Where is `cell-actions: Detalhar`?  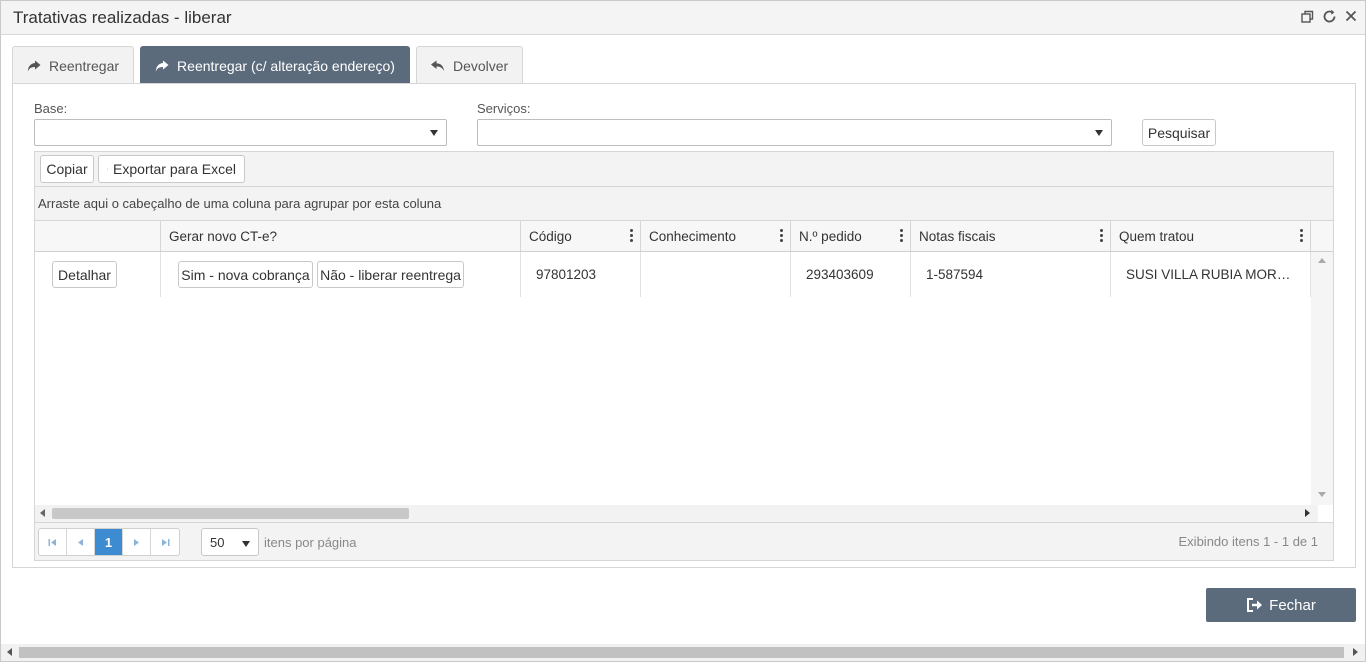 cell-actions: Detalhar is located at coordinates (98, 274).